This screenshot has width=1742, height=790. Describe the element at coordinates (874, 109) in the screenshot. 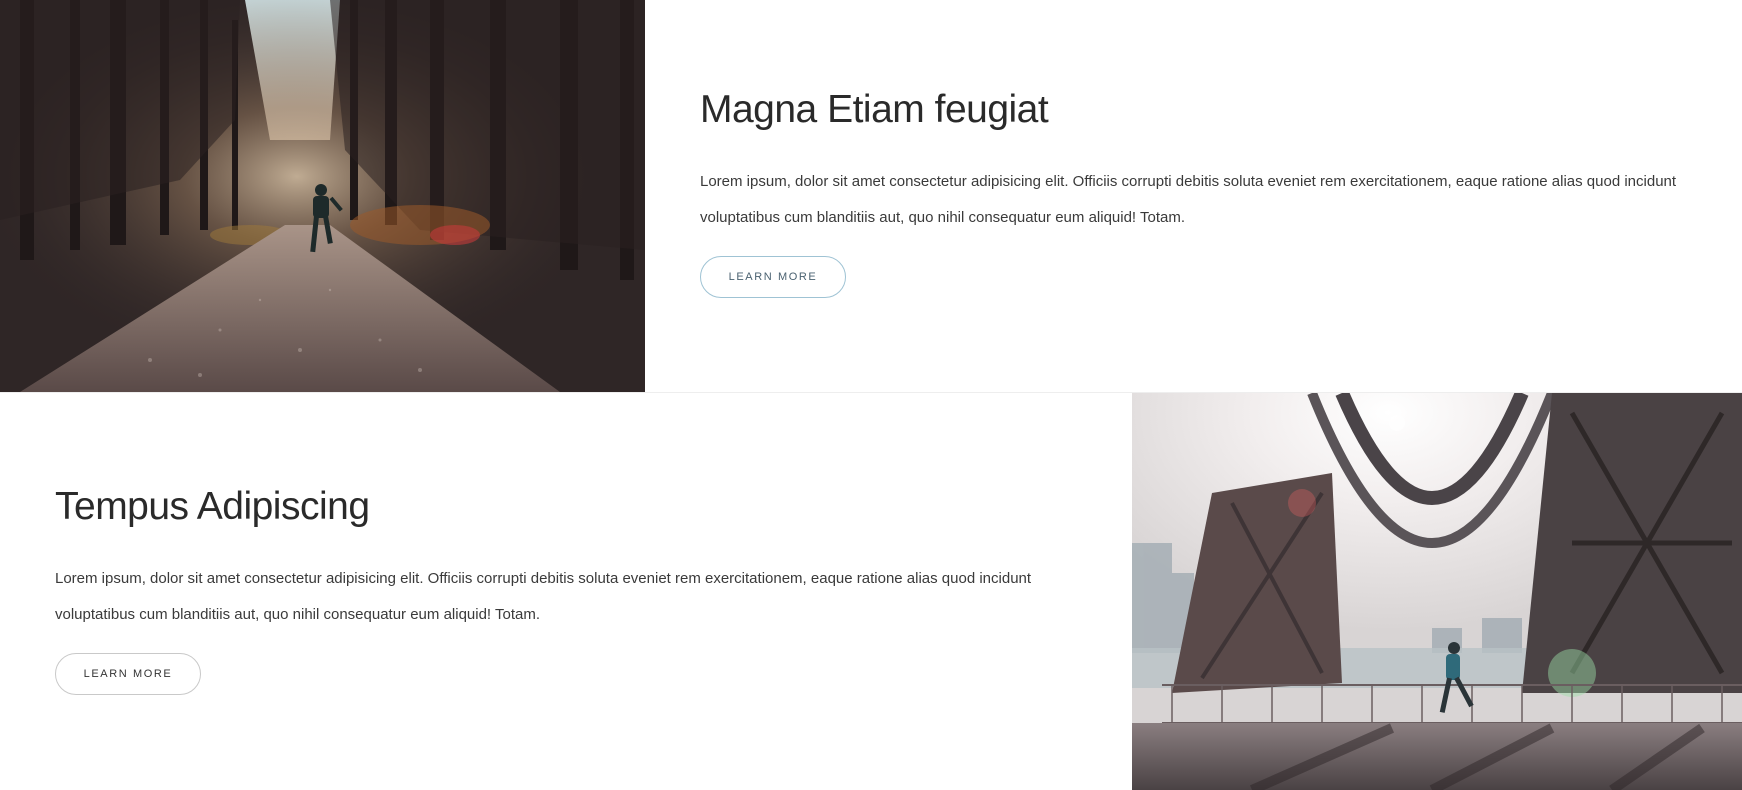

I see `section-heading: Magna Etiam feugiat` at that location.